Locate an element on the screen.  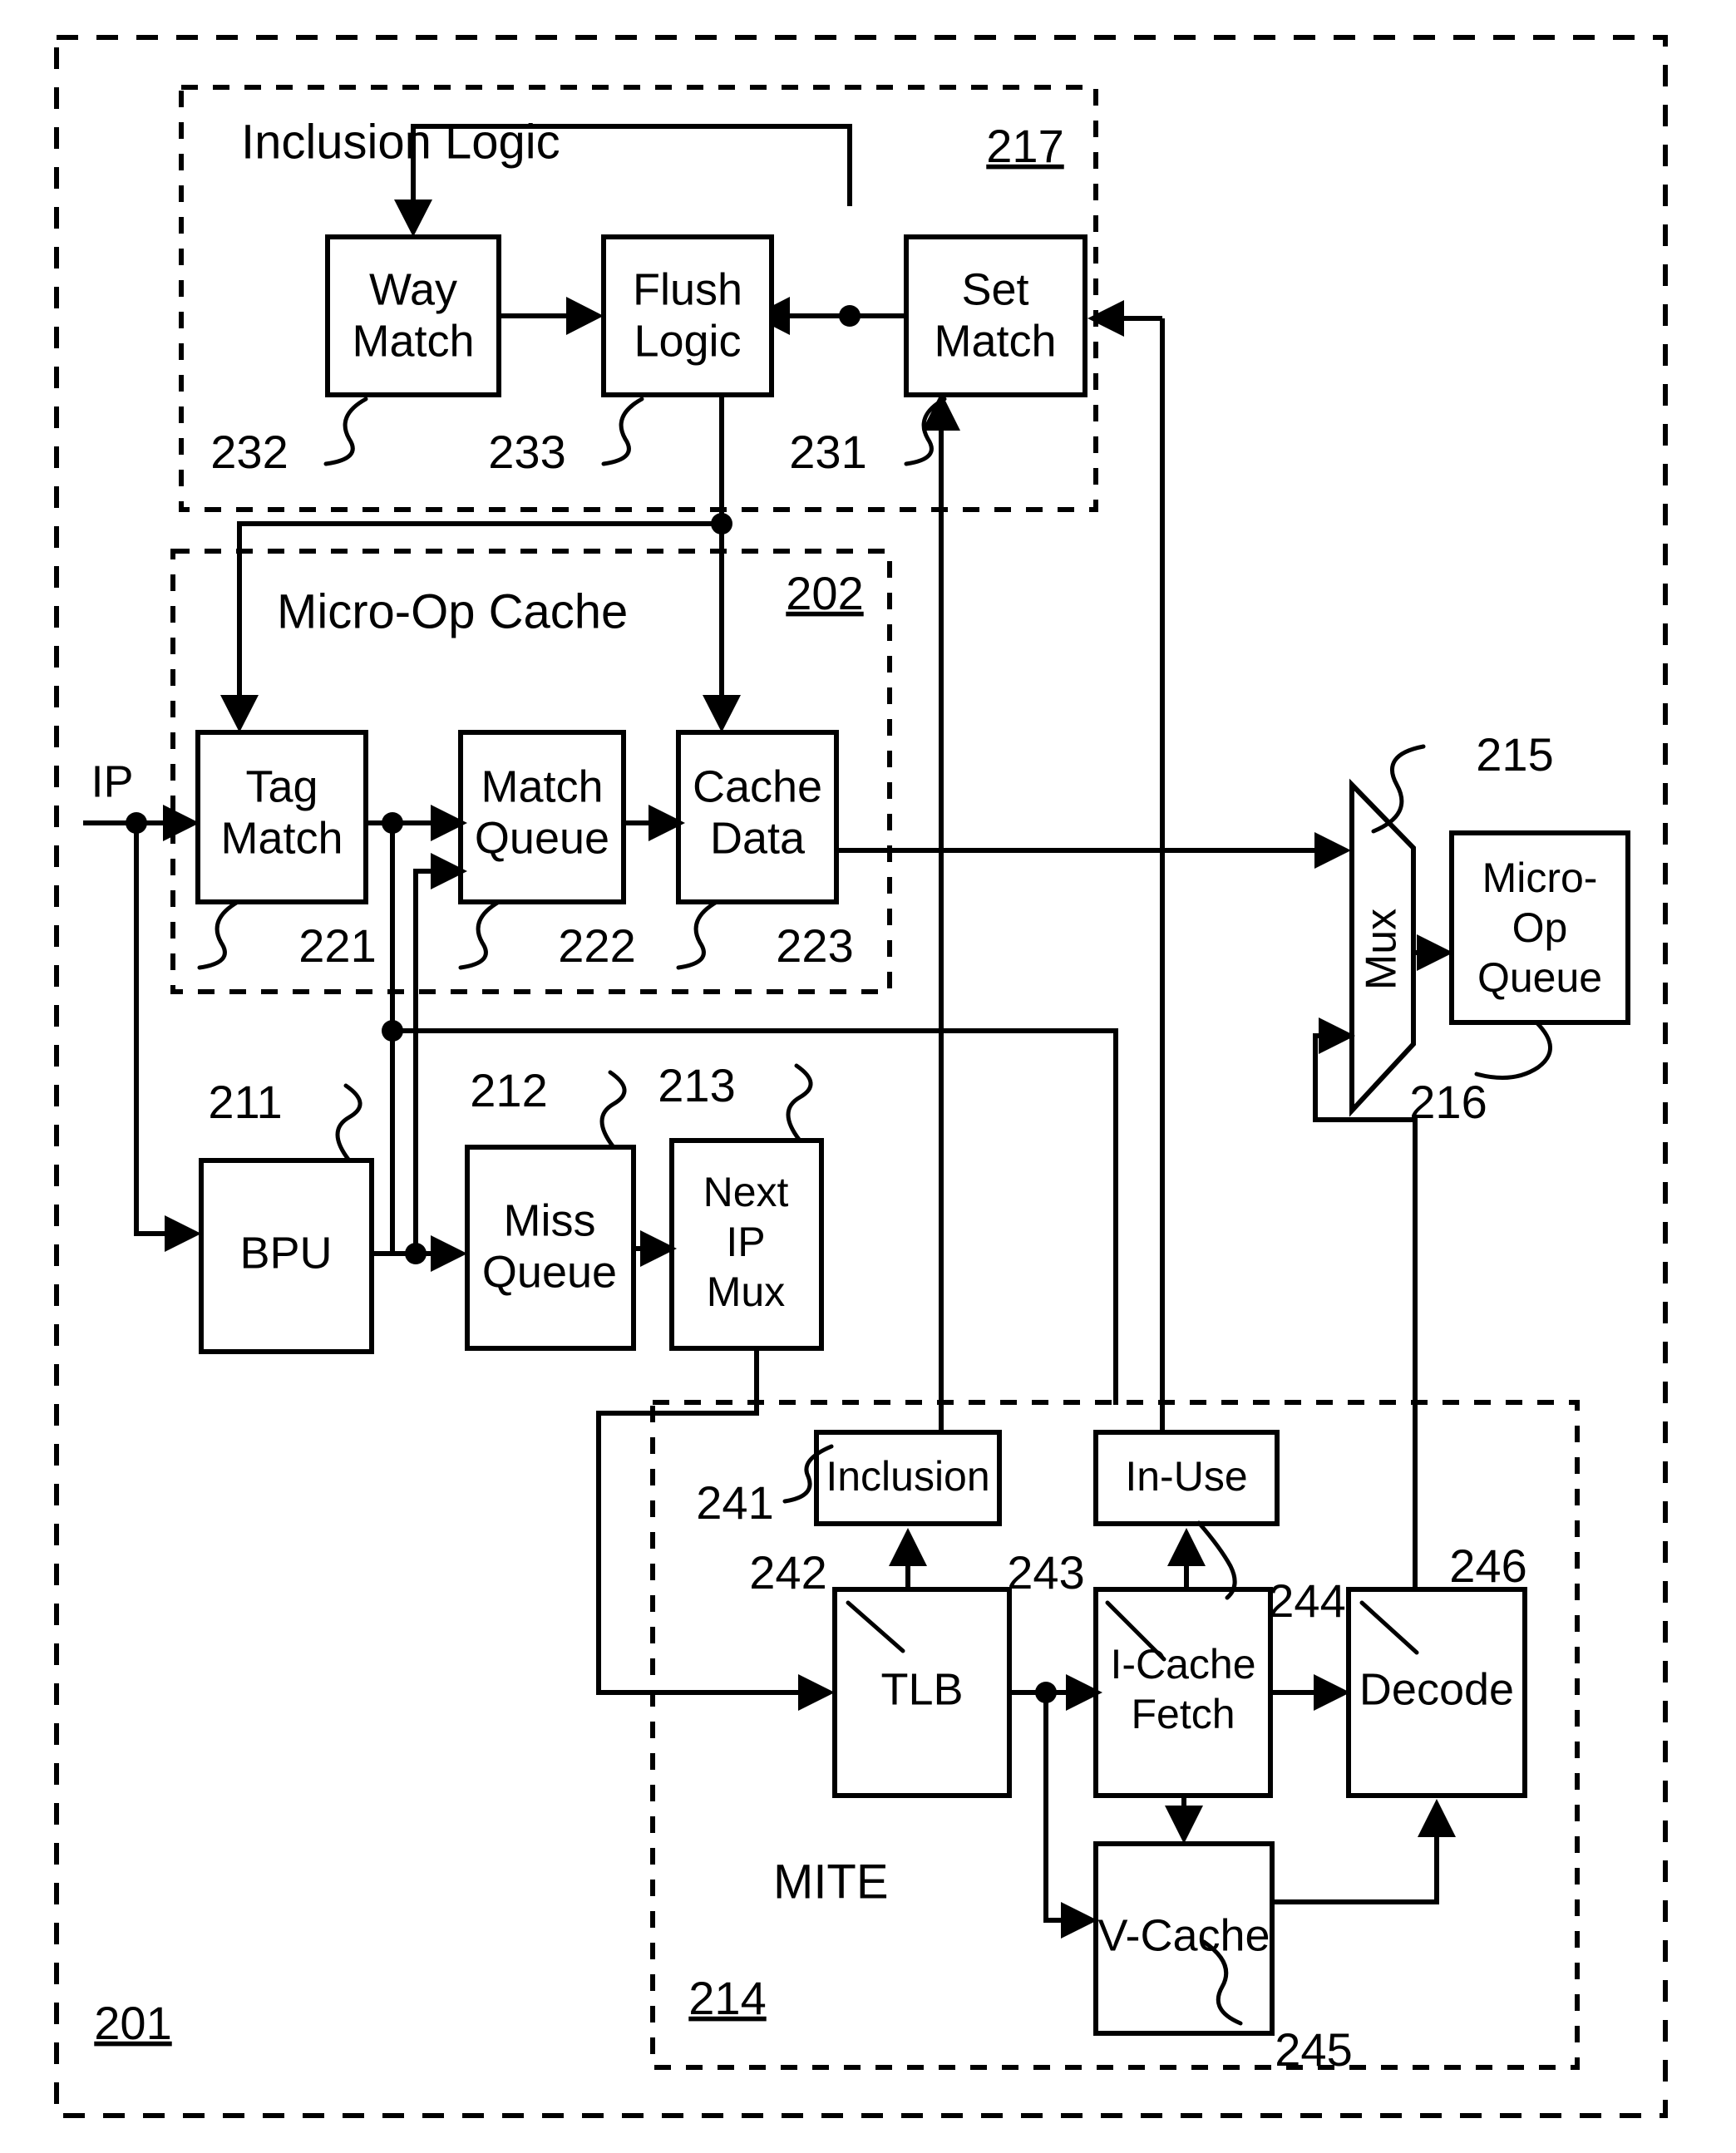
cache-data-label-1: Cache is located at coordinates (757, 786).